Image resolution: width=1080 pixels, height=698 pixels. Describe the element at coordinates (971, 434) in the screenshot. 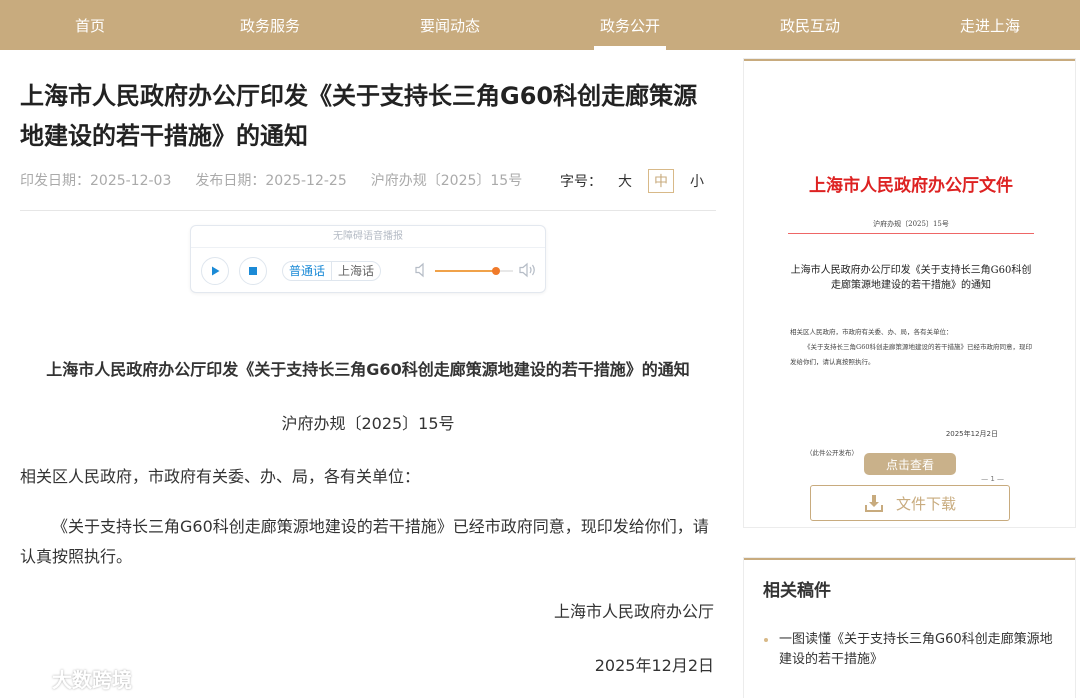

I see `preview-date: 2025年12月2日` at that location.